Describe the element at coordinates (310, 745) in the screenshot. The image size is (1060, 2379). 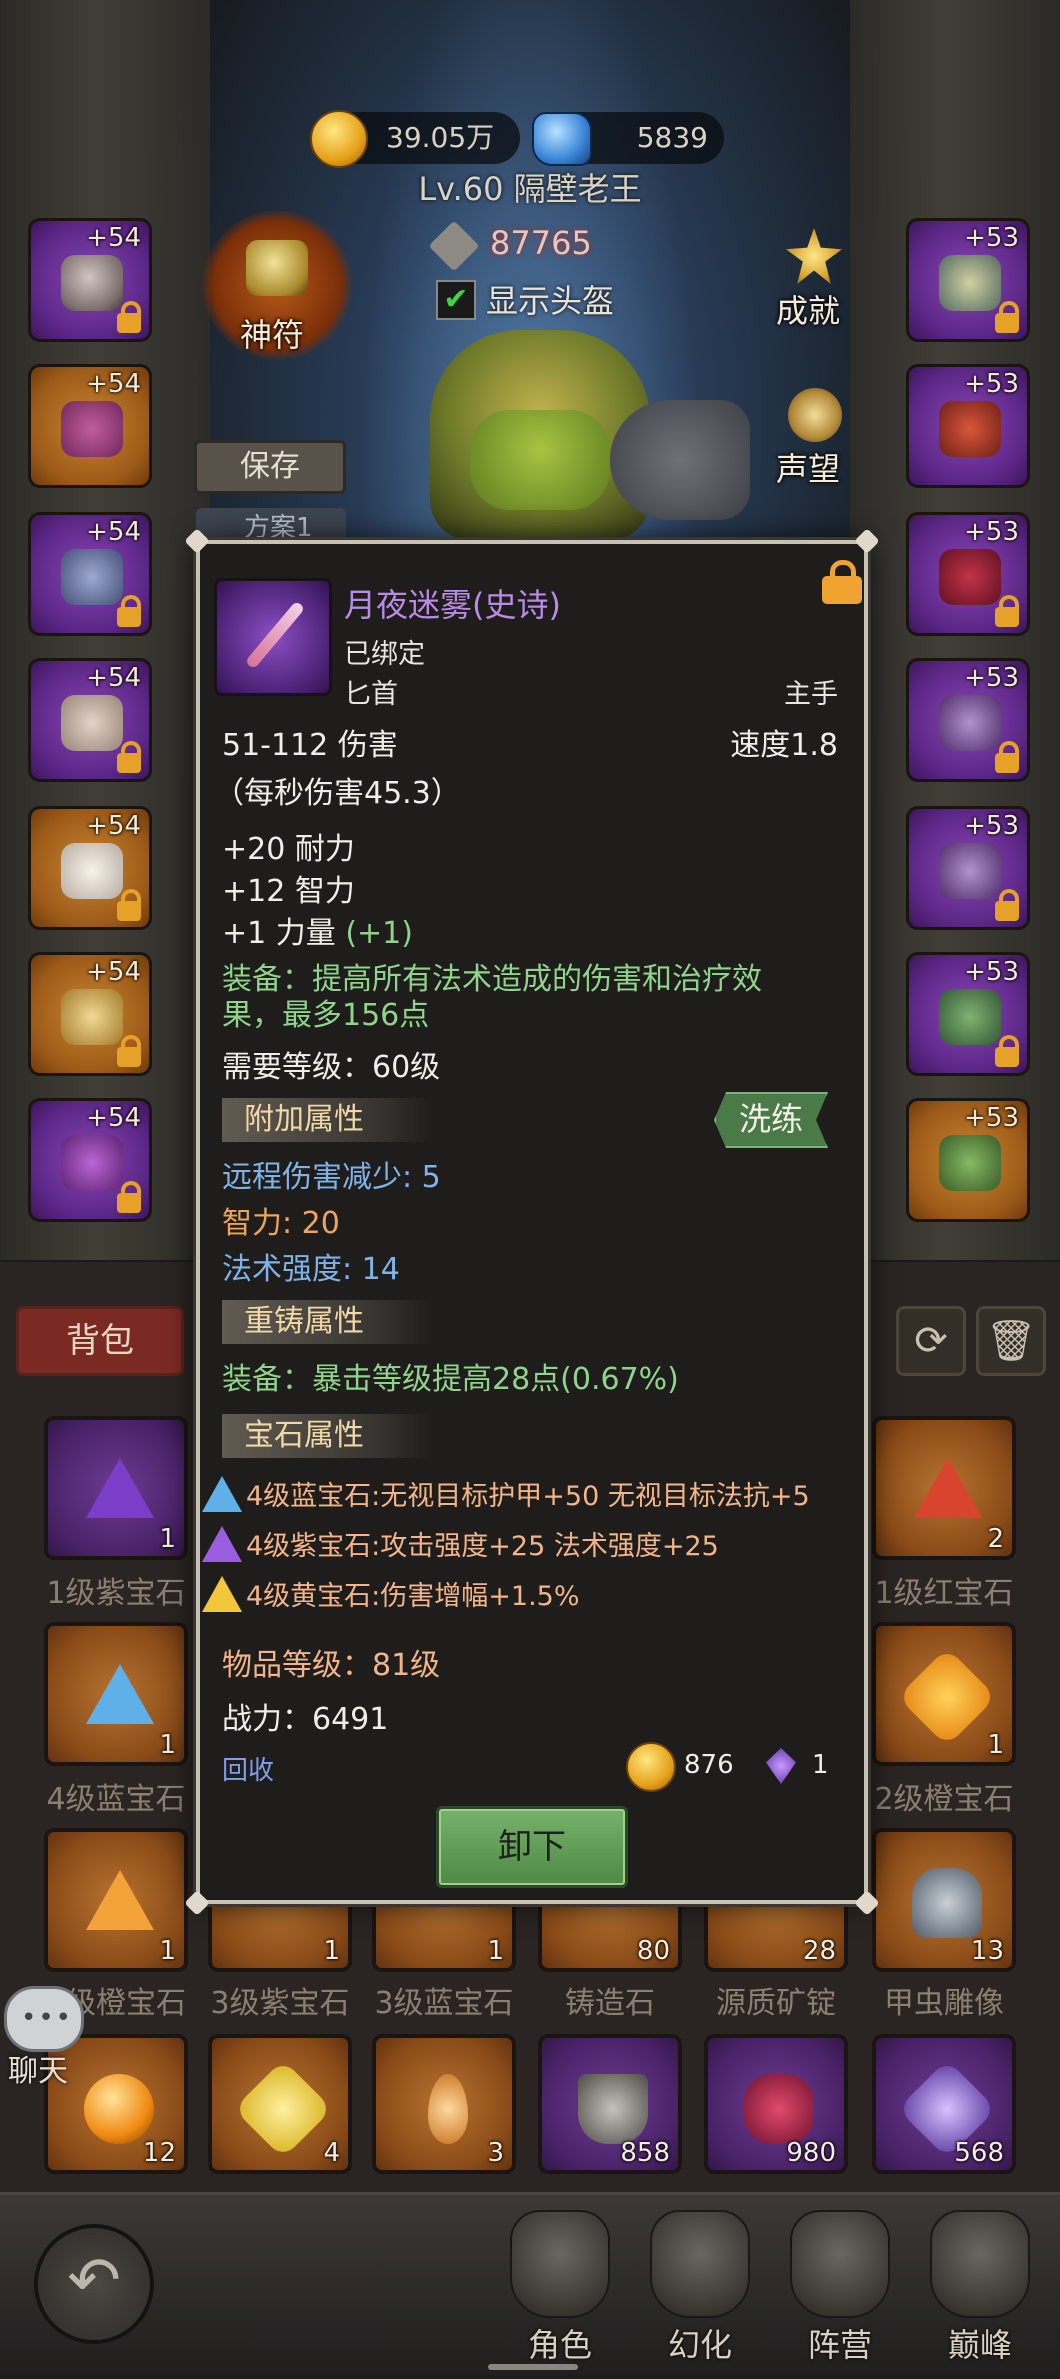
I see `item-damage: 51-112 伤害` at that location.